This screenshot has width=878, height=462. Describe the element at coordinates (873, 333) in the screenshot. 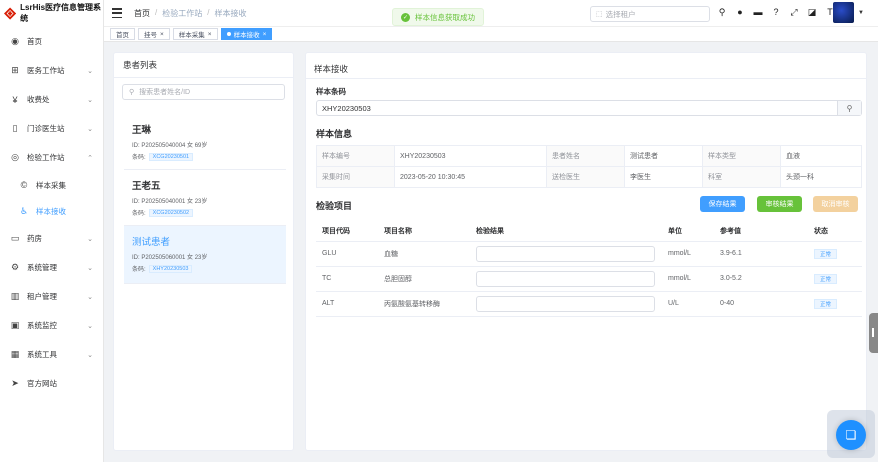

I see `drawer-handle` at that location.